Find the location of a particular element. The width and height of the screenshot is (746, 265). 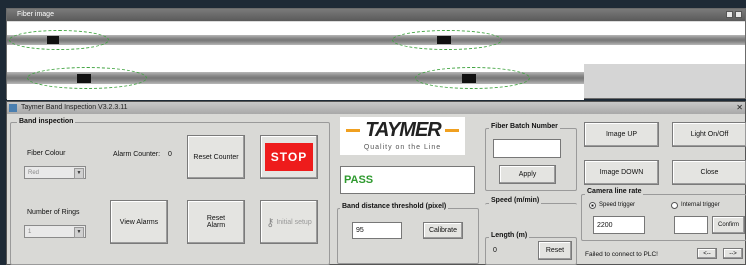

light-toggle-button: Light On/Off is located at coordinates (709, 134).